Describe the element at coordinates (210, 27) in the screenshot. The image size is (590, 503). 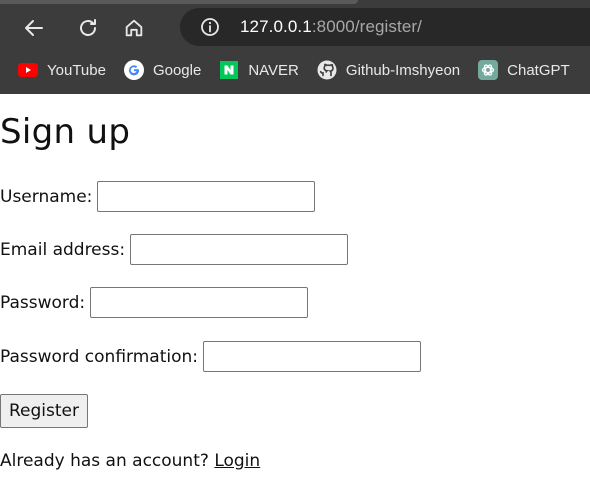
I see `site-info-icon` at that location.